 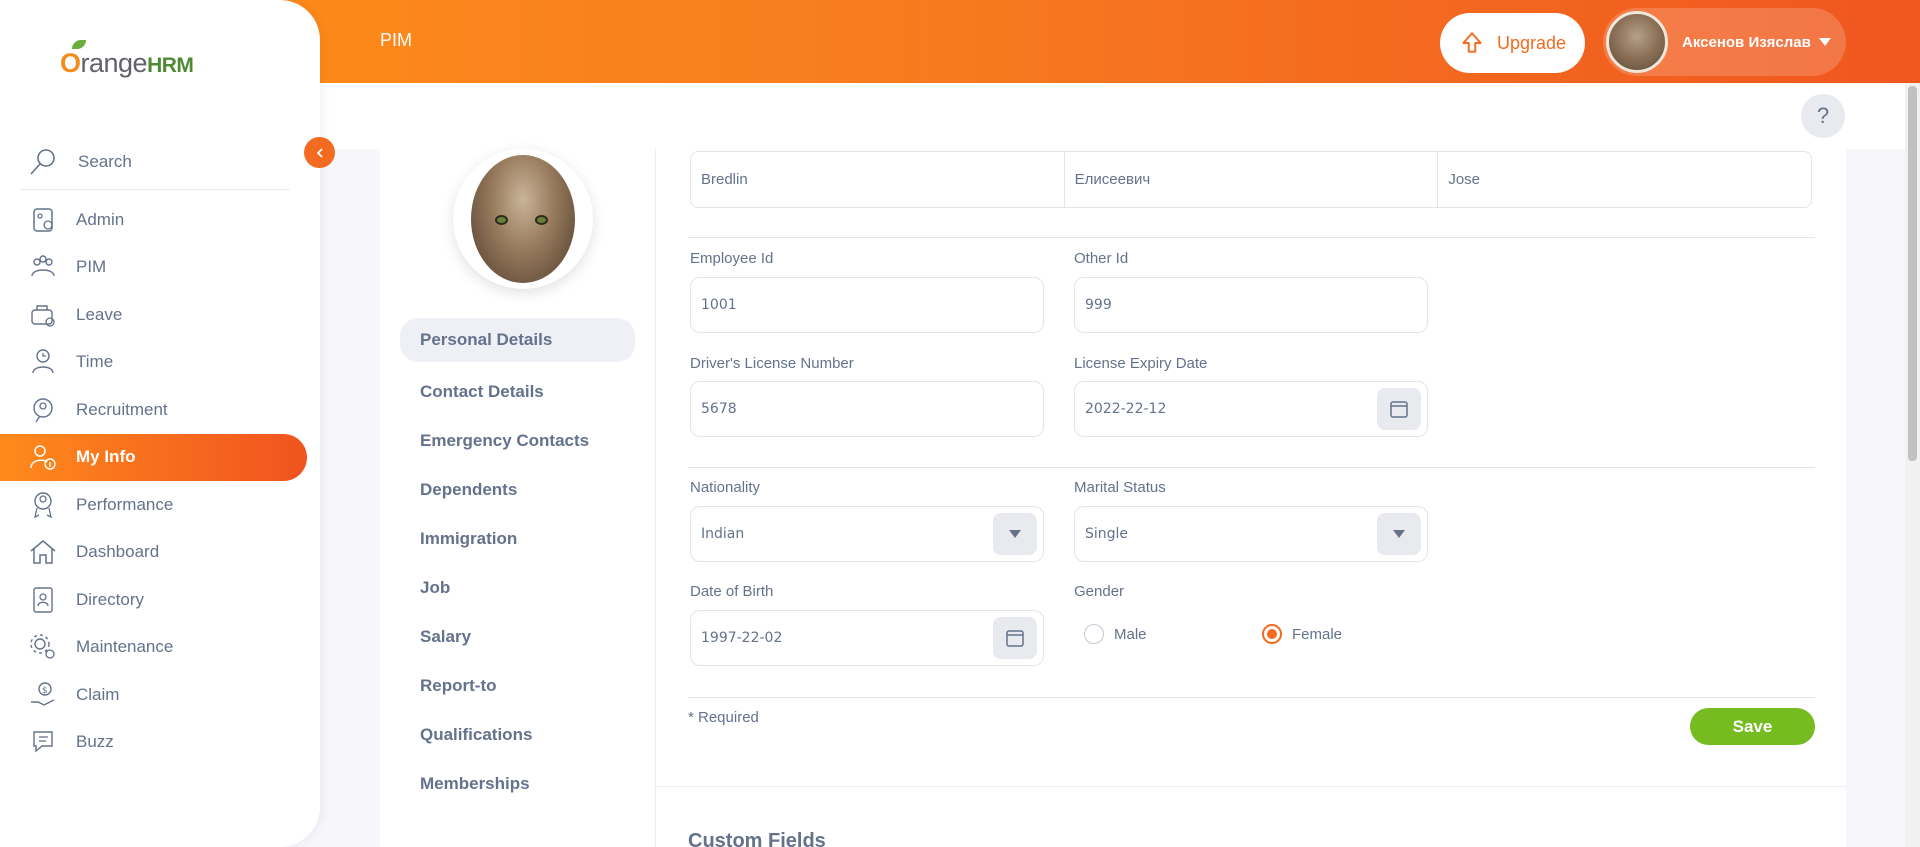 I want to click on custom-fields-title: Custom Fields, so click(x=757, y=838).